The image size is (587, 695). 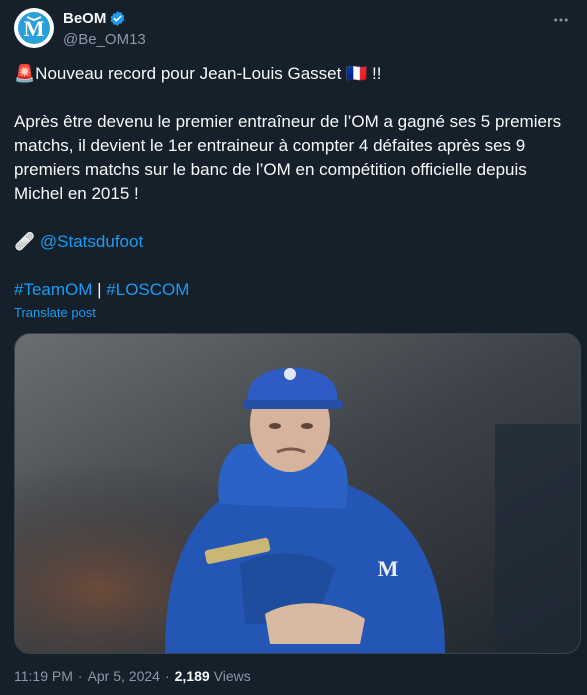 What do you see at coordinates (117, 18) in the screenshot?
I see `verified-badge-icon` at bounding box center [117, 18].